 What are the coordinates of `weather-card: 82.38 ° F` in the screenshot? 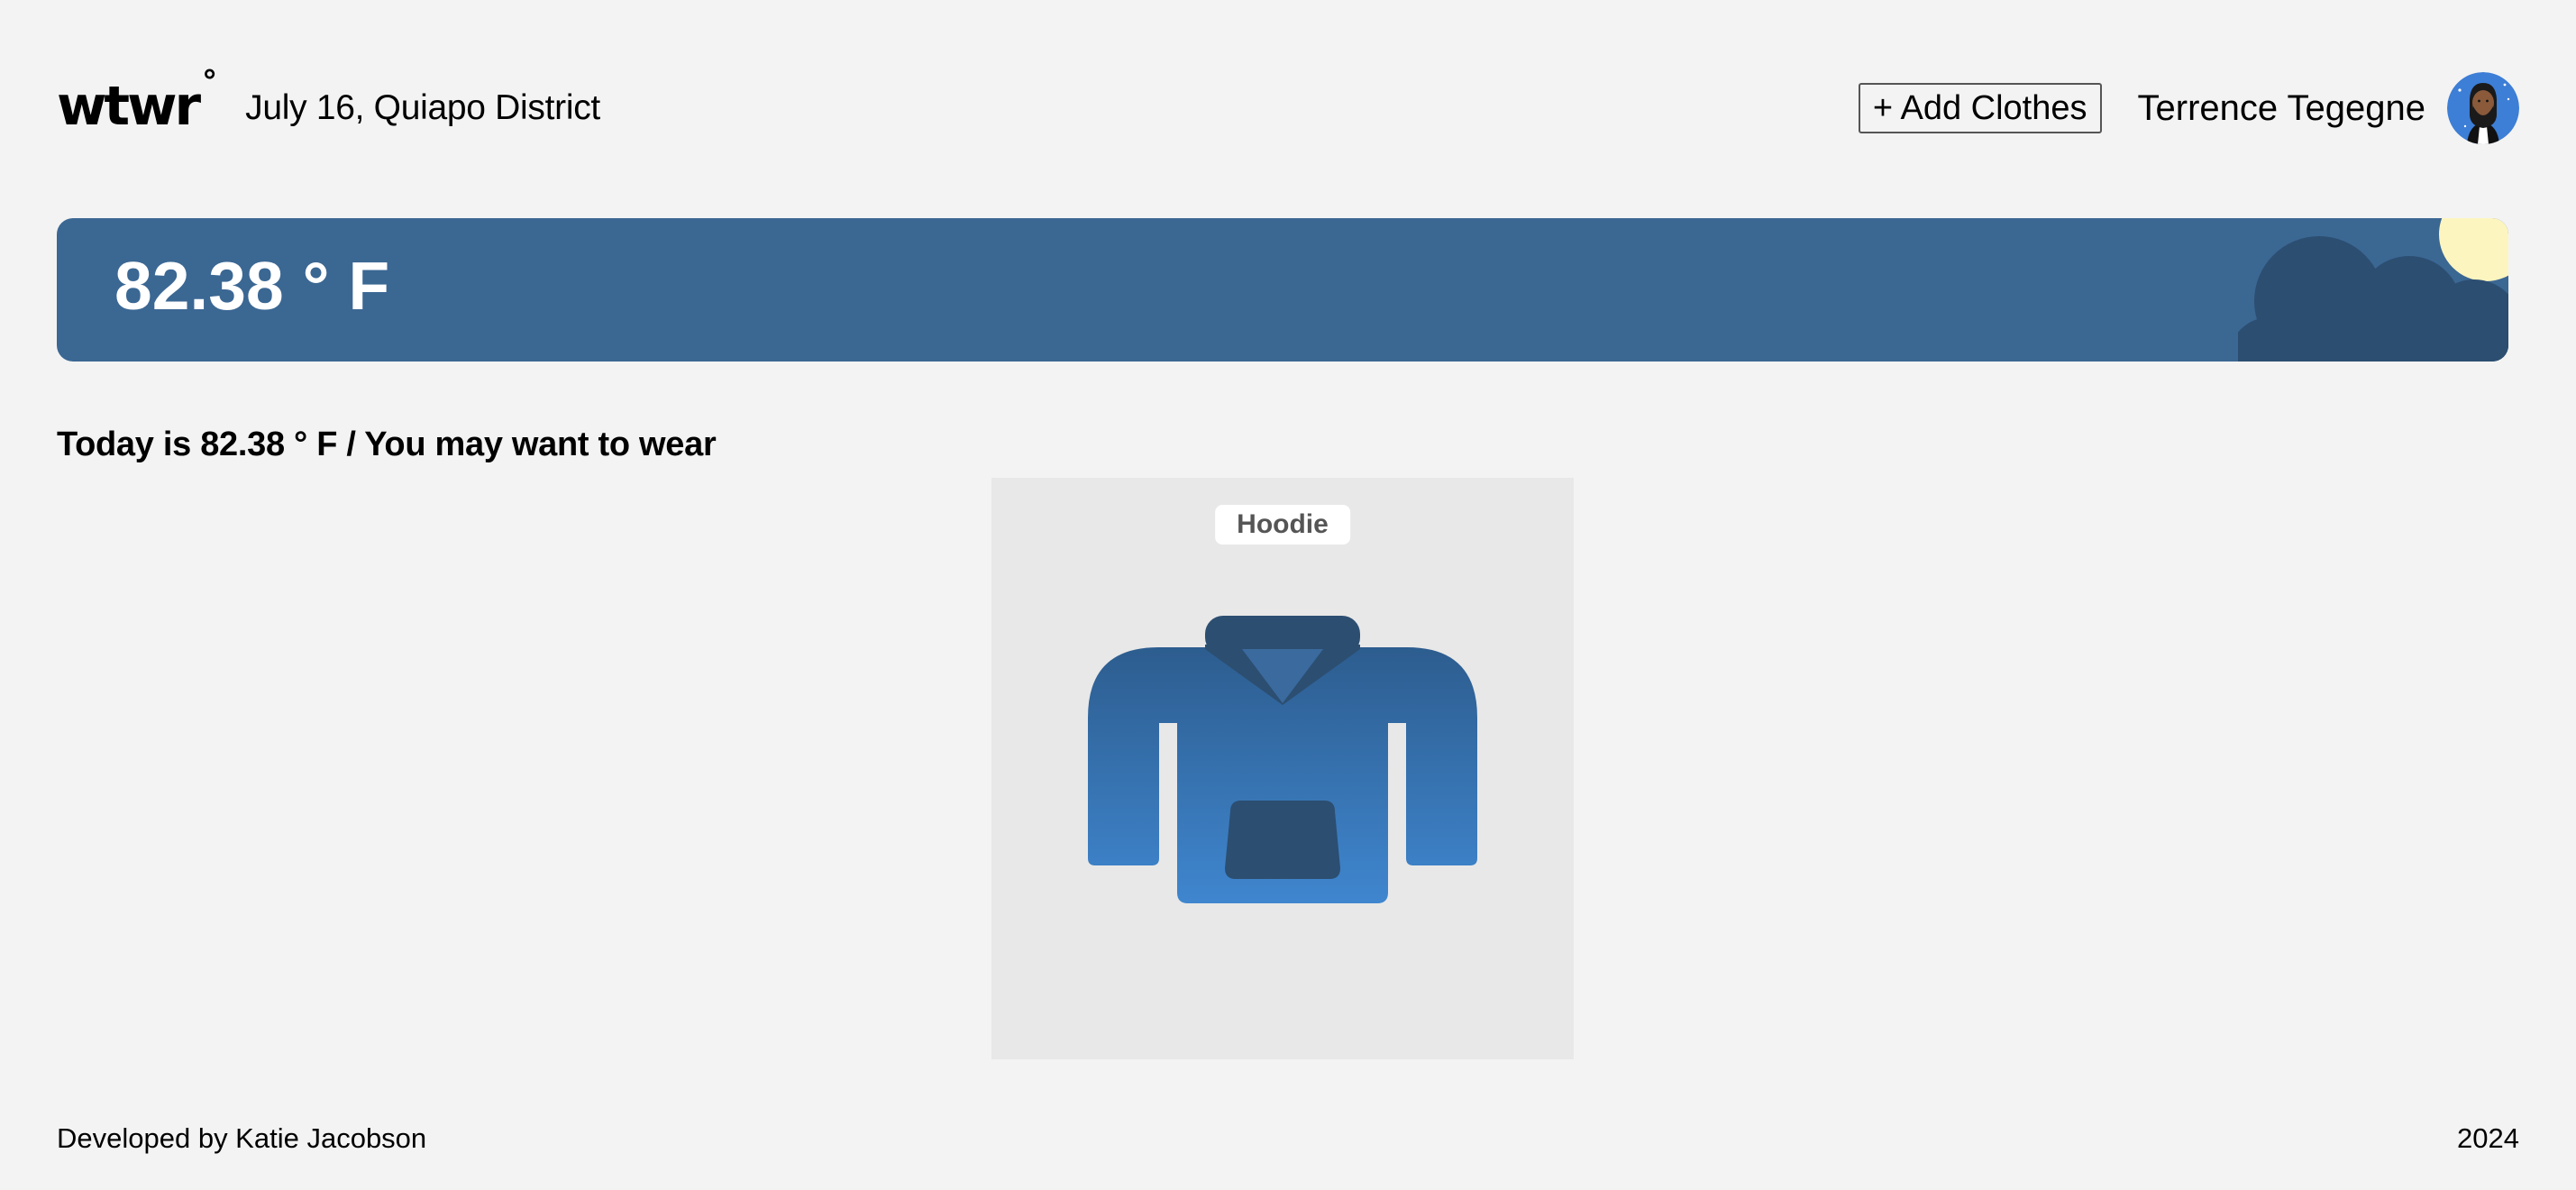 It's located at (1282, 290).